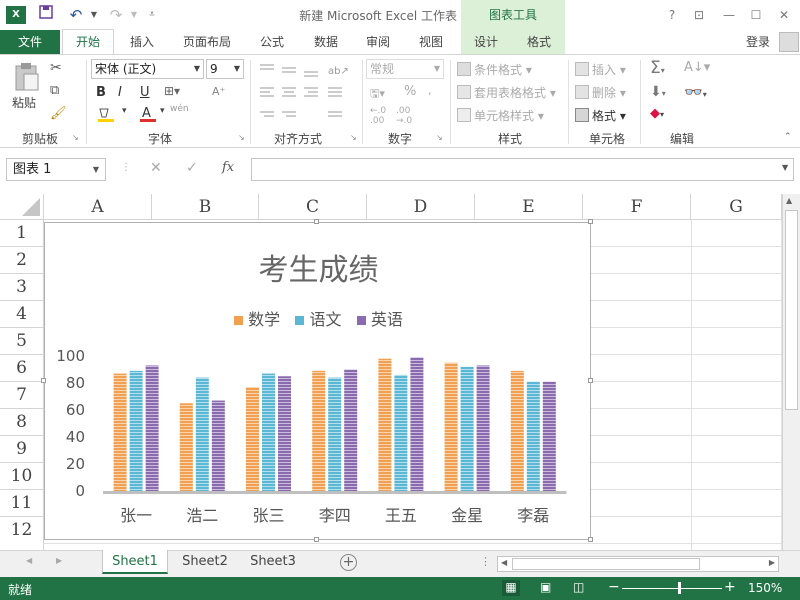  I want to click on paste-button-label: 粘贴, so click(24, 102).